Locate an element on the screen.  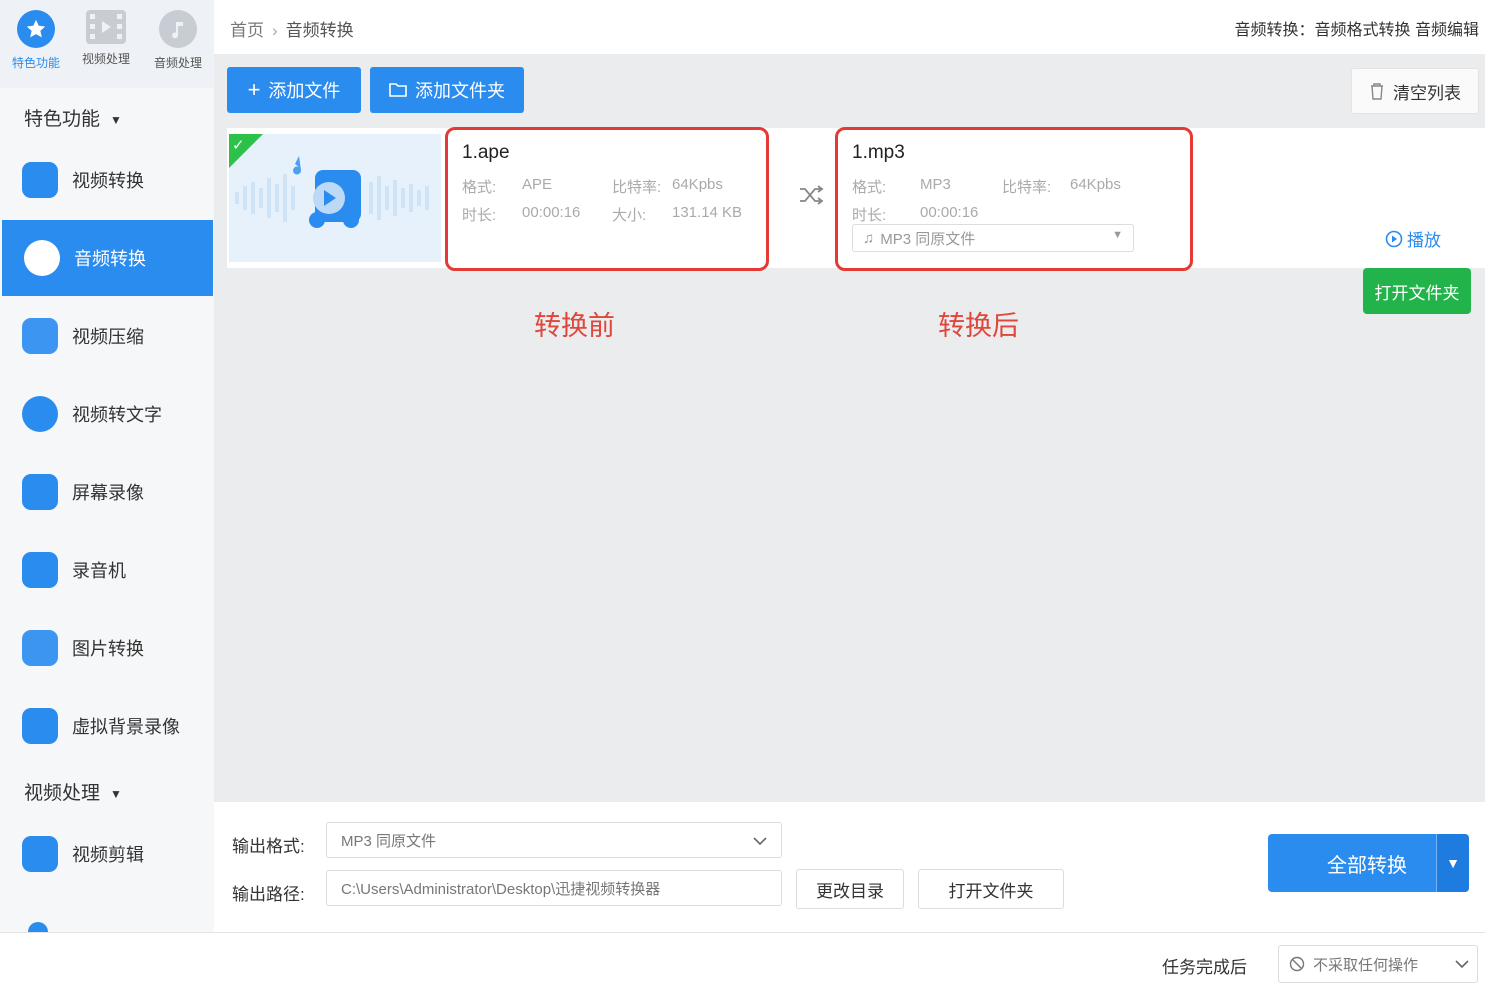
shuffle-icon is located at coordinates (812, 195).